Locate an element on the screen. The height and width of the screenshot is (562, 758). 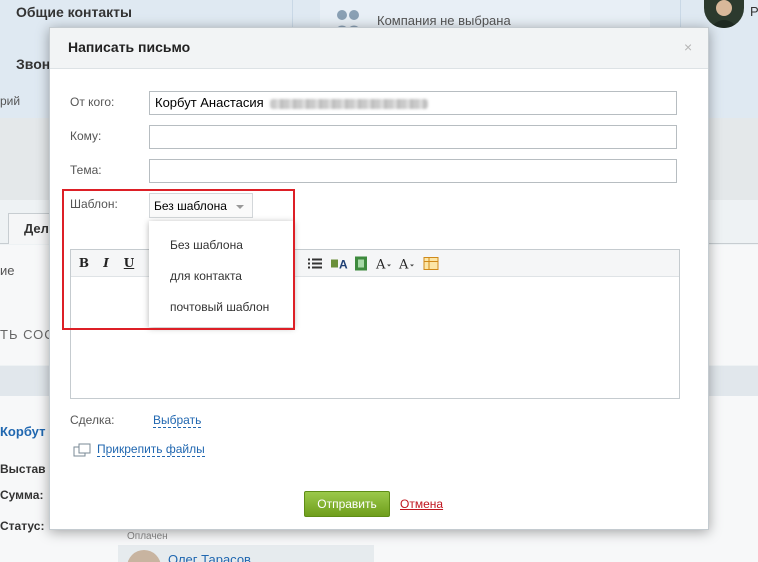
template-option: почтовый шаблон is located at coordinates (219, 307).